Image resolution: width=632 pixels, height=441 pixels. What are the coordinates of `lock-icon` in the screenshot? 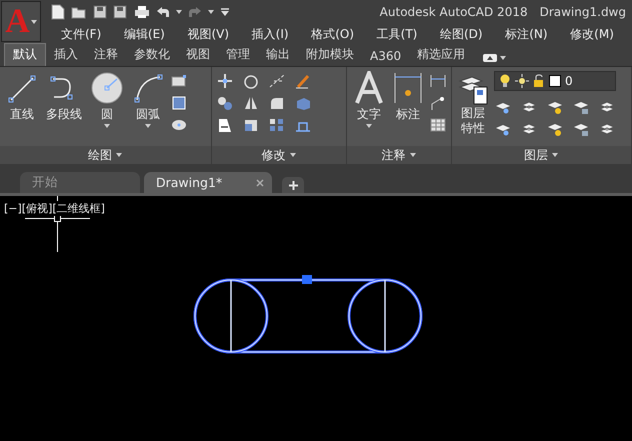 It's located at (539, 81).